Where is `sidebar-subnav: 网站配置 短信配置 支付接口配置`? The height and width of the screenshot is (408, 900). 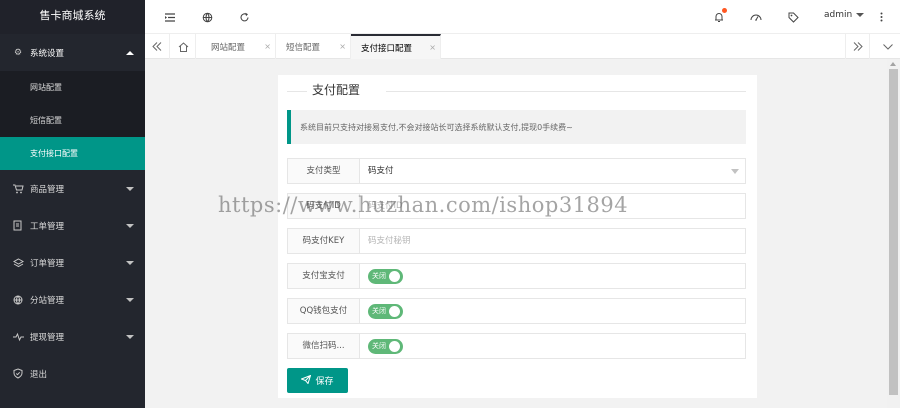 sidebar-subnav: 网站配置 短信配置 支付接口配置 is located at coordinates (72, 120).